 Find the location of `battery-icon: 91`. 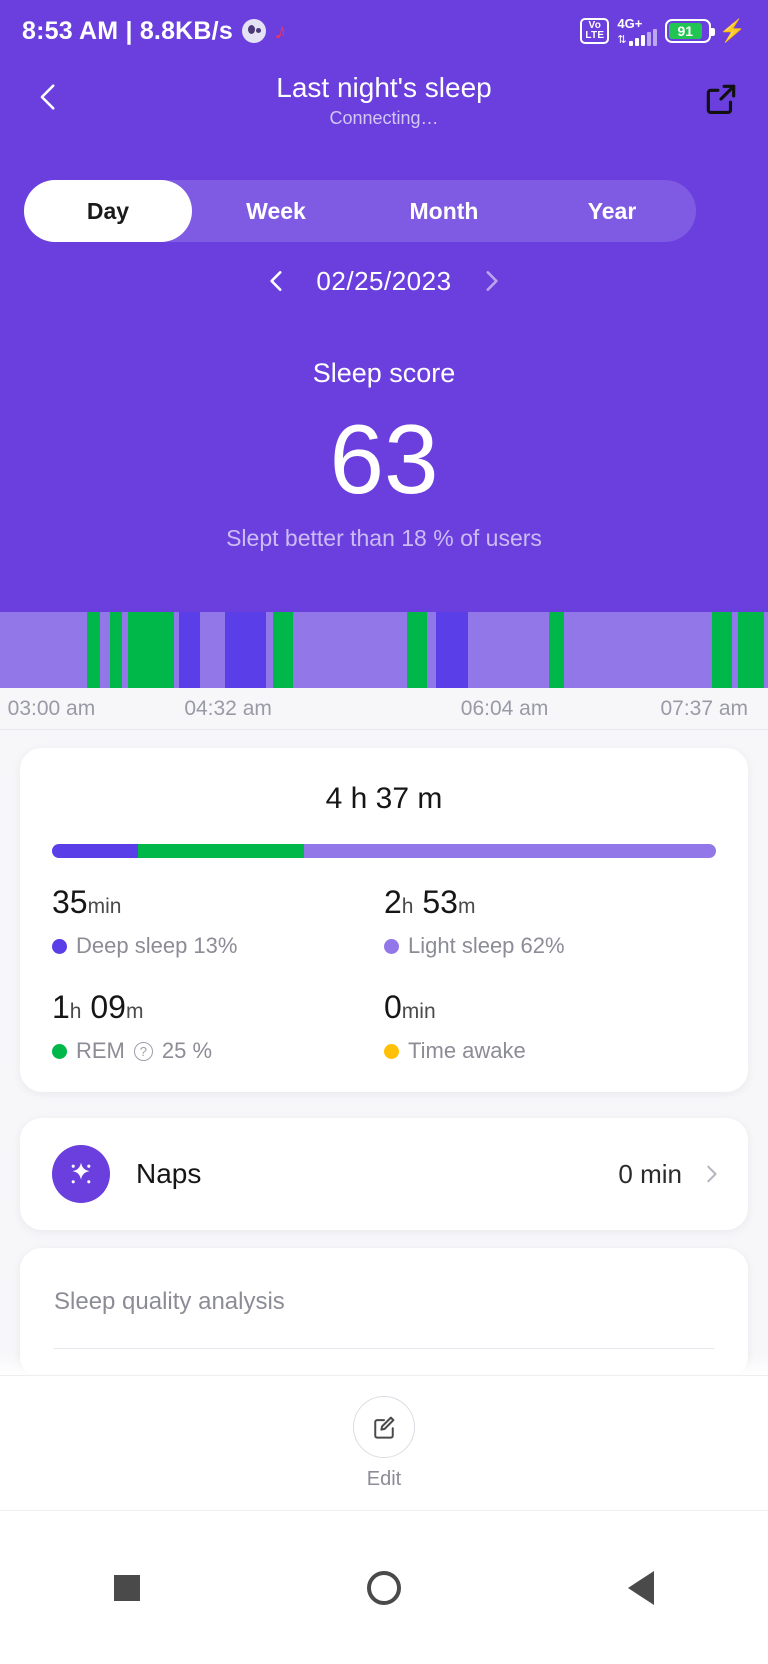

battery-icon: 91 is located at coordinates (689, 31).